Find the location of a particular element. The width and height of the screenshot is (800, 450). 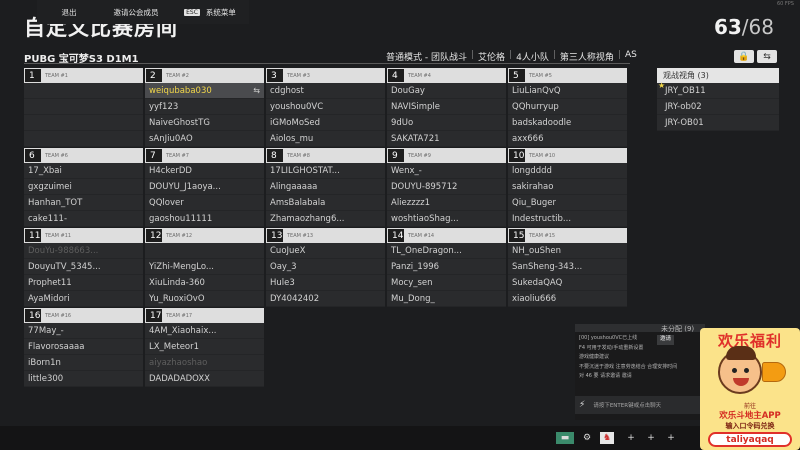

team-label: TEAM #14 is located at coordinates (421, 235).